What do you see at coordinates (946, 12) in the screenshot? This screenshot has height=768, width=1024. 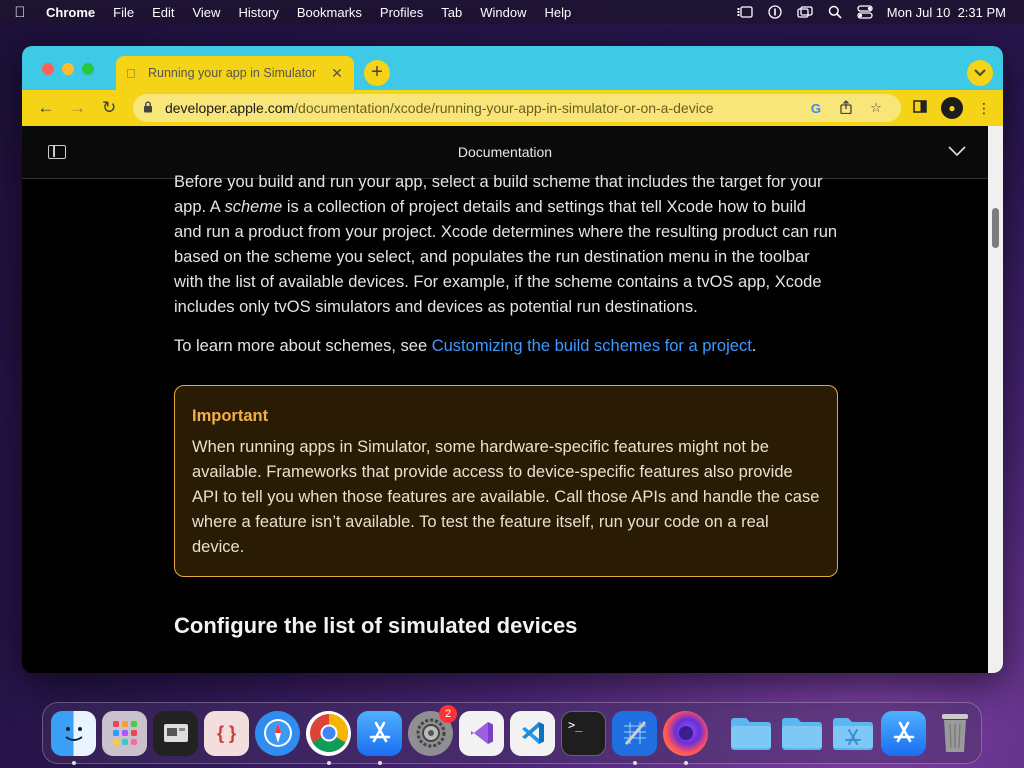 I see `menubar-clock: Mon Jul 10 2:31 PM` at bounding box center [946, 12].